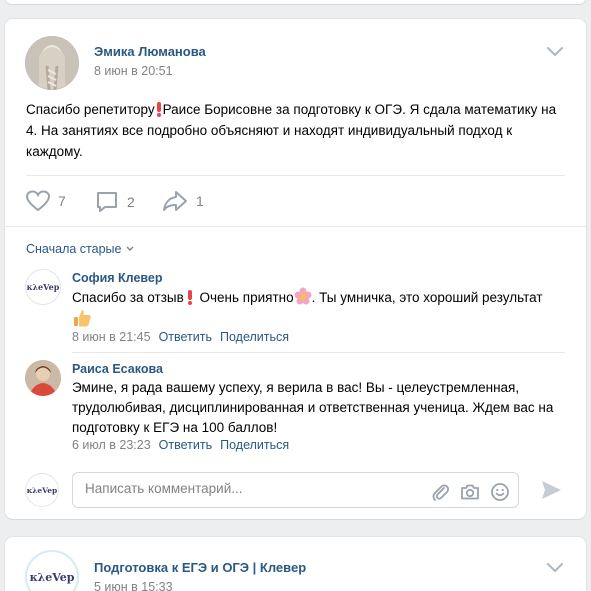 The width and height of the screenshot is (591, 591). Describe the element at coordinates (295, 2) in the screenshot. I see `previous-post-card` at that location.